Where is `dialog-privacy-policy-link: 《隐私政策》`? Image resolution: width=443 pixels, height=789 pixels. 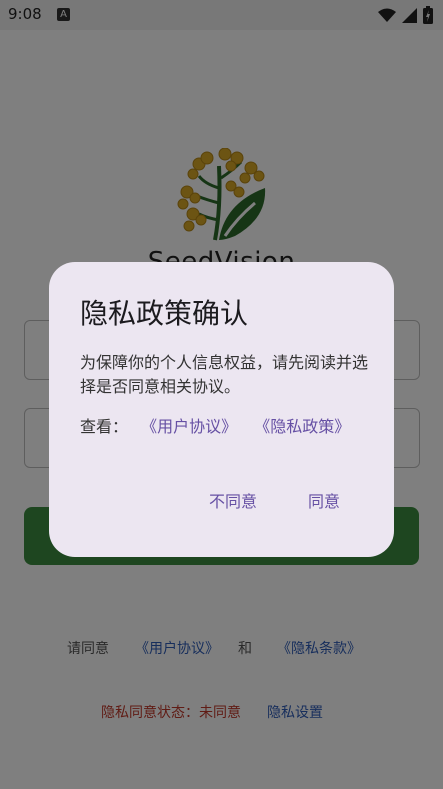
dialog-privacy-policy-link: 《隐私政策》 is located at coordinates (302, 426).